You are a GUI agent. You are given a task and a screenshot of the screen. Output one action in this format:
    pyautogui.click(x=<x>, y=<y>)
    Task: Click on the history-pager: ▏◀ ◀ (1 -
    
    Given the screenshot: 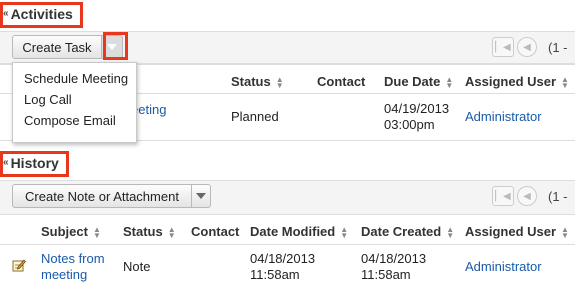 What is the action you would take?
    pyautogui.click(x=530, y=196)
    